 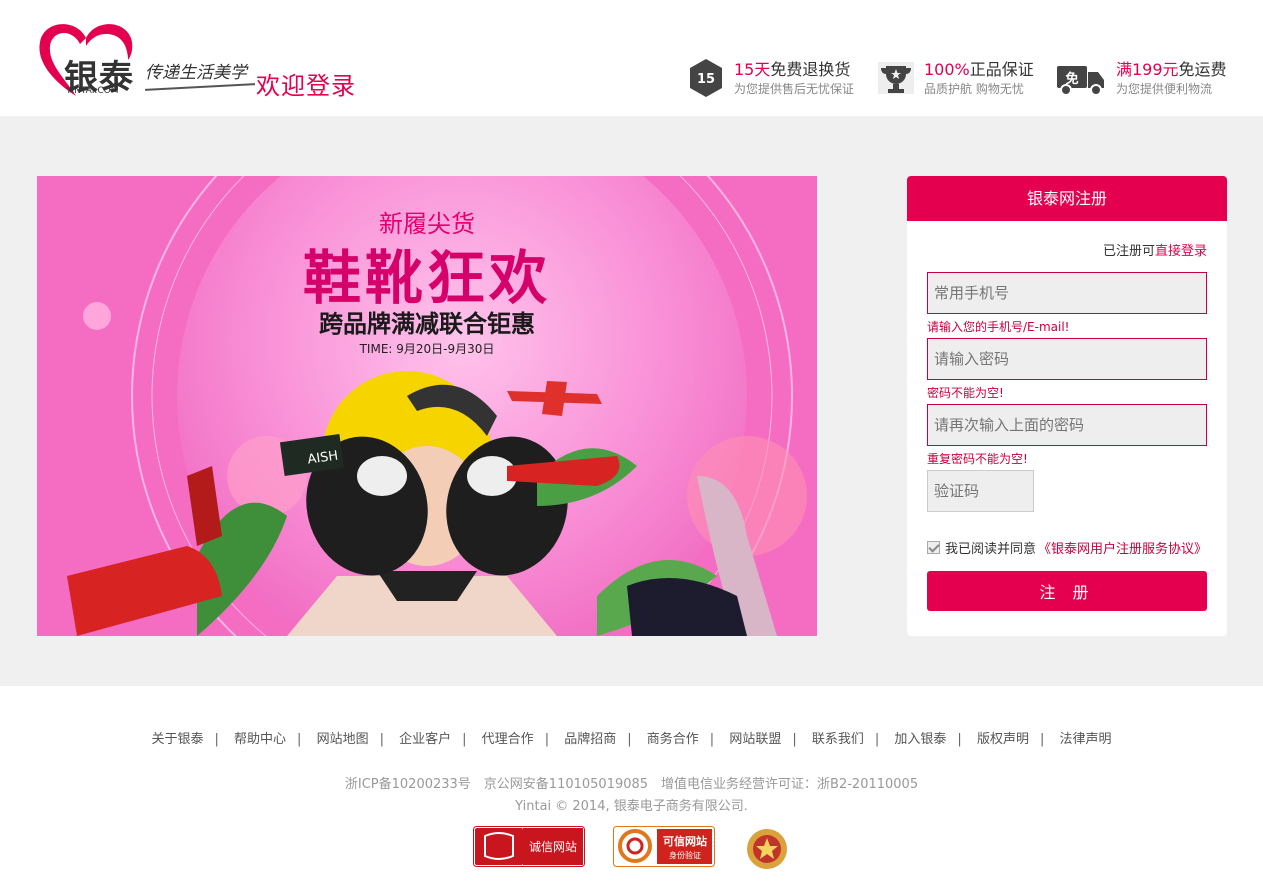 What do you see at coordinates (673, 739) in the screenshot?
I see `footer-link: 商务合作` at bounding box center [673, 739].